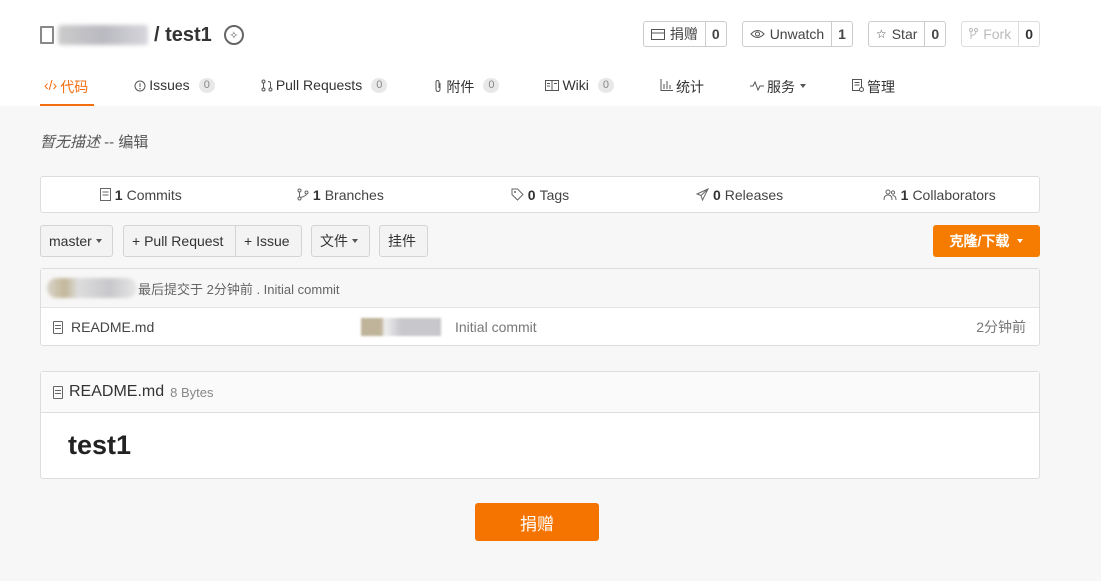 This screenshot has height=581, width=1101. Describe the element at coordinates (303, 194) in the screenshot. I see `branch-icon` at that location.